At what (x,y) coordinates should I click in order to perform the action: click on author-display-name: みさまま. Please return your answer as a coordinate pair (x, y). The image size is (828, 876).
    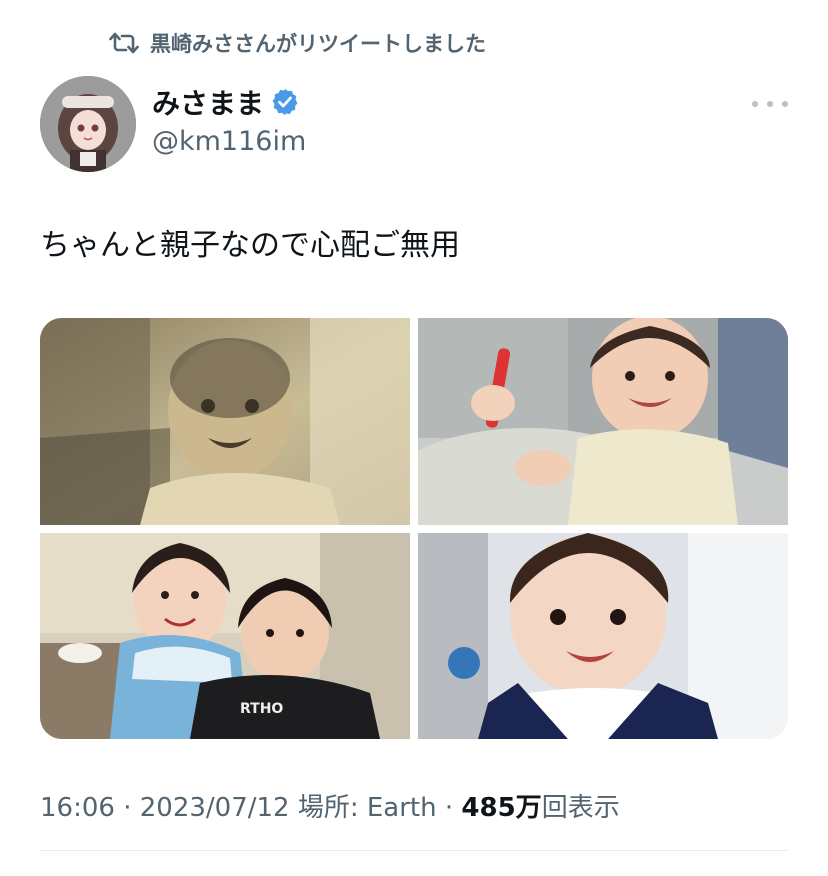
    Looking at the image, I should click on (208, 102).